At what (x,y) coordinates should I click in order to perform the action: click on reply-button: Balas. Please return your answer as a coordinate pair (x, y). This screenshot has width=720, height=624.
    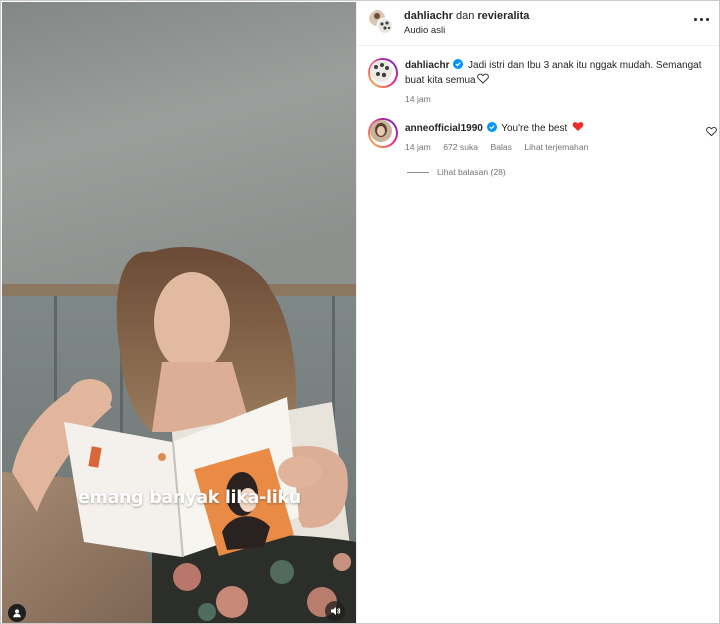
    Looking at the image, I should click on (501, 147).